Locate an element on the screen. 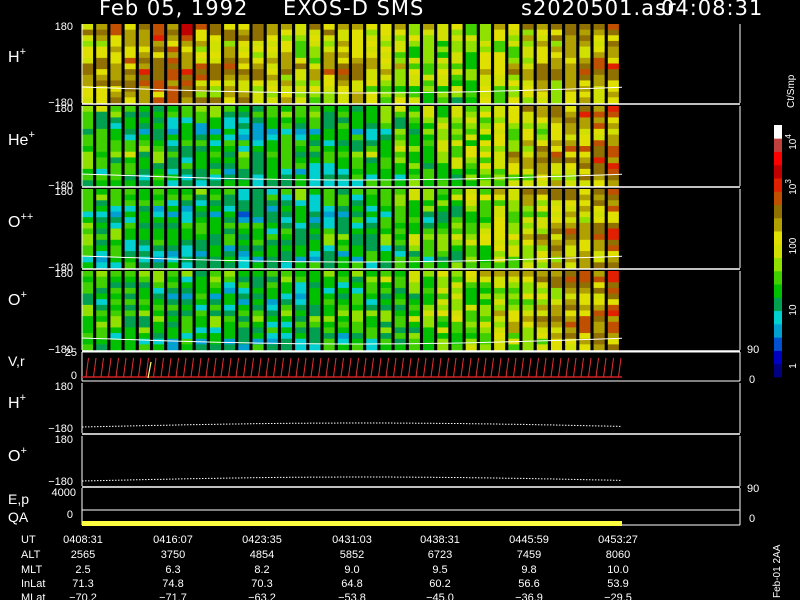  vr-yellow-marker is located at coordinates (149, 370).